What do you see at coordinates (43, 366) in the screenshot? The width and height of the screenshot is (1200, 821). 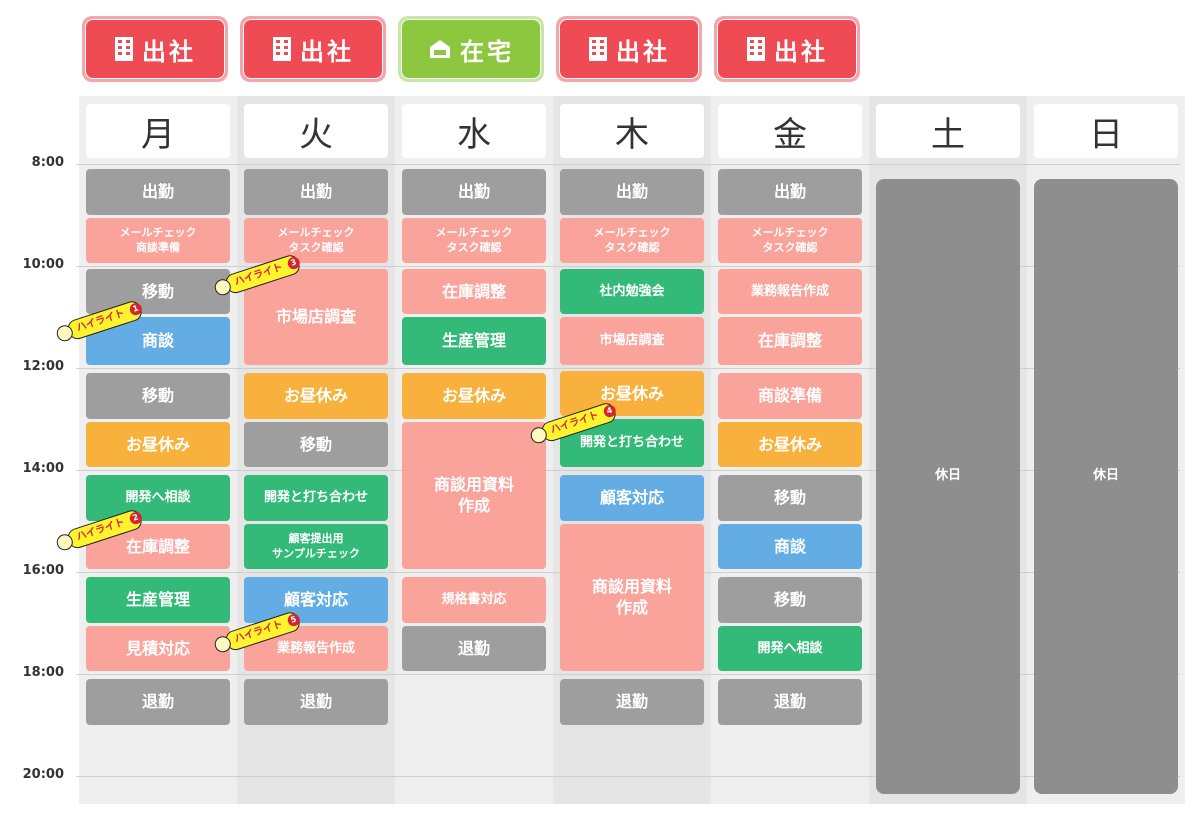 I see `time-label: 12:00` at bounding box center [43, 366].